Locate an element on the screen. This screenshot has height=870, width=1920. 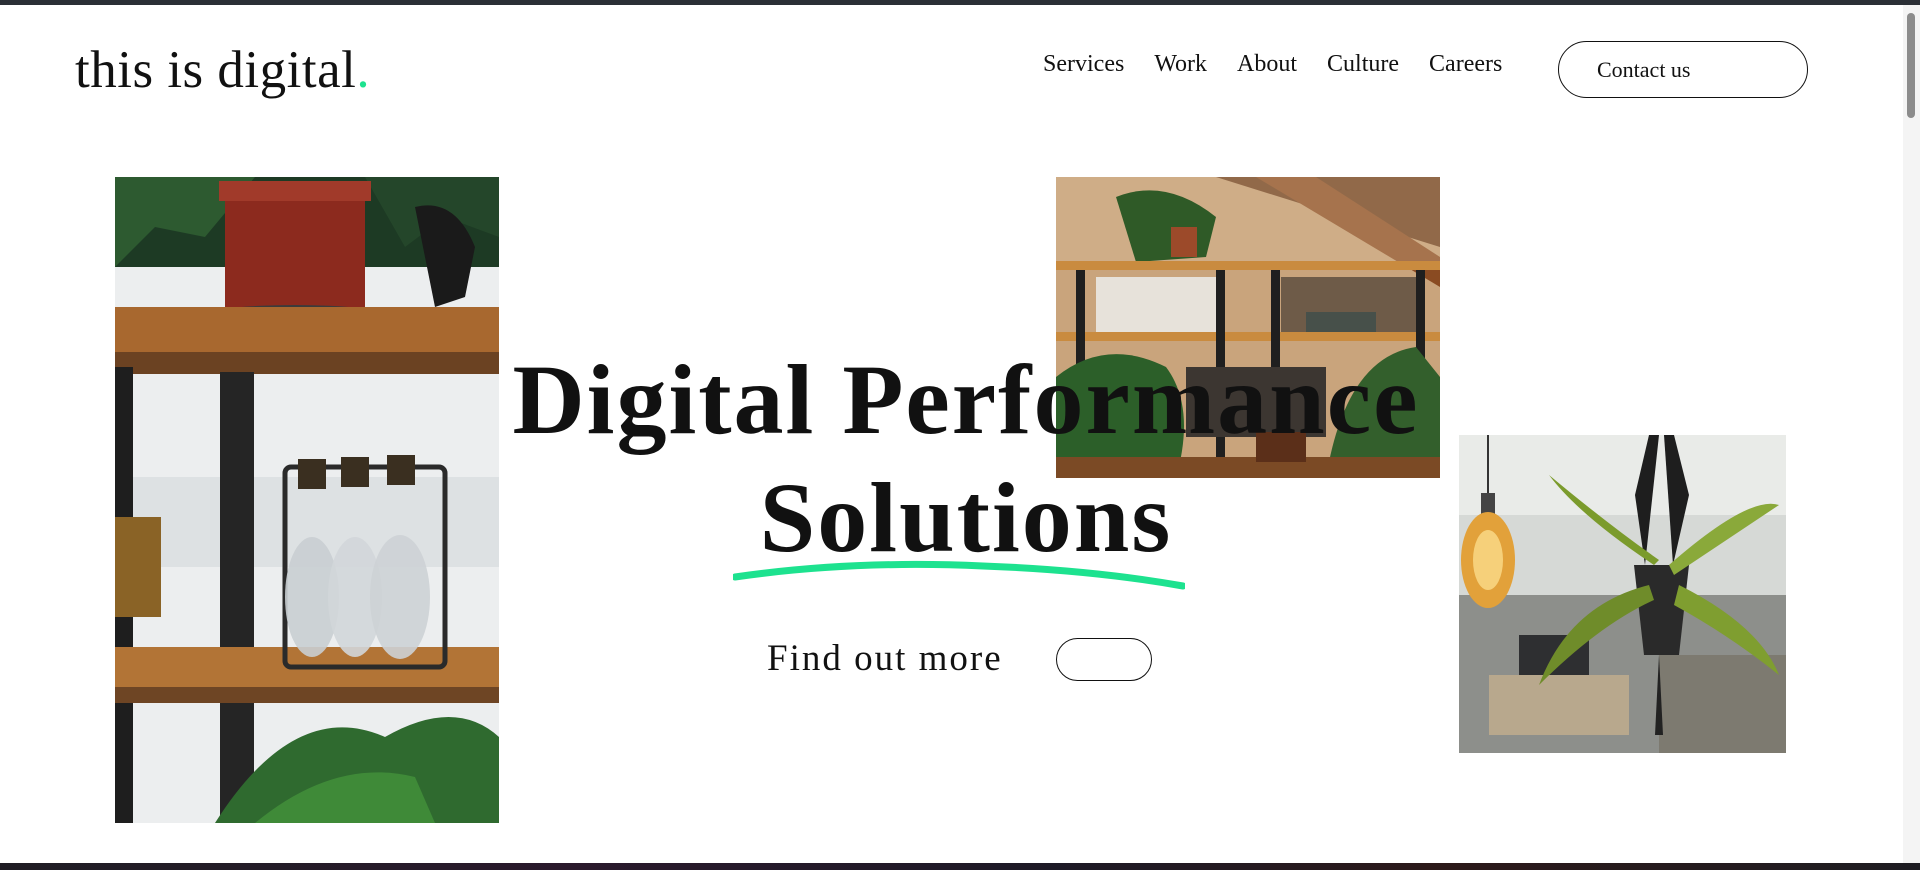
next-section-edge is located at coordinates (960, 866).